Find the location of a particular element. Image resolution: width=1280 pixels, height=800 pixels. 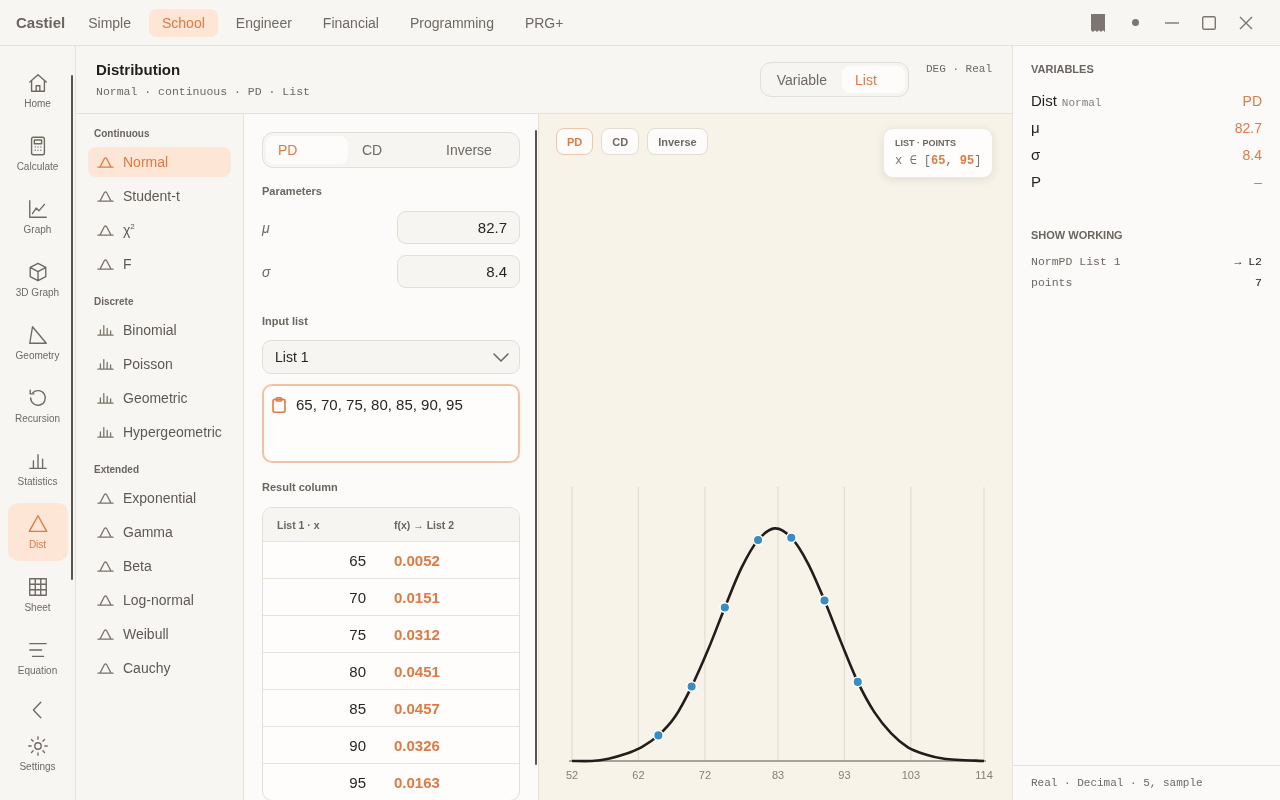

variable-value: 8.4 is located at coordinates (1252, 154).